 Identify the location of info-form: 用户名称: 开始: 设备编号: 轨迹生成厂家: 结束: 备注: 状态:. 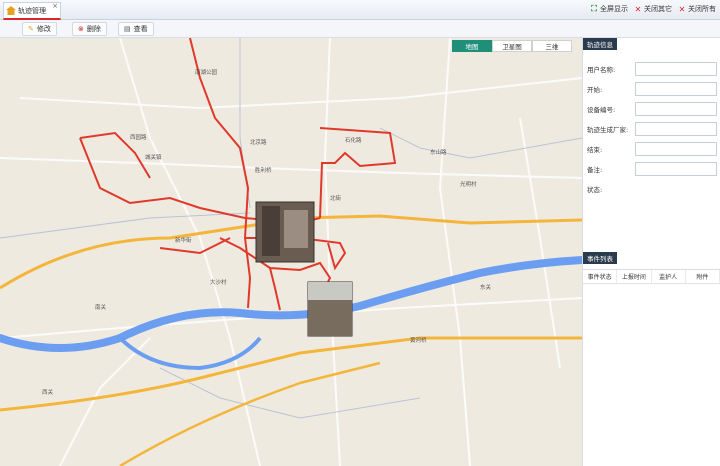
(653, 130).